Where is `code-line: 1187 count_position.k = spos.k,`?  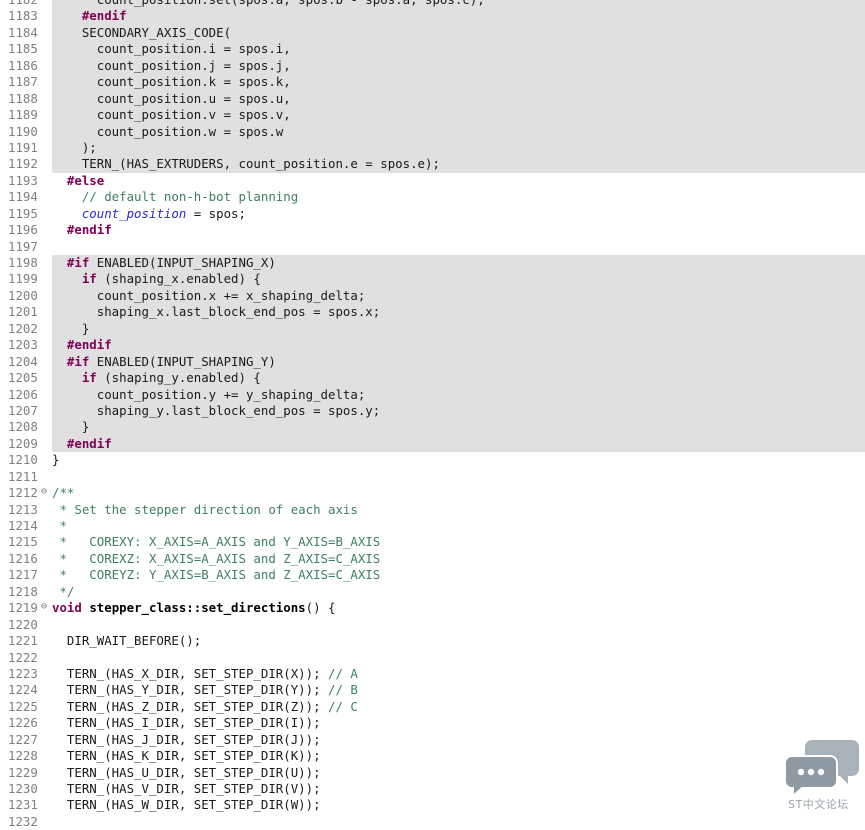
code-line: 1187 count_position.k = spos.k, is located at coordinates (432, 82).